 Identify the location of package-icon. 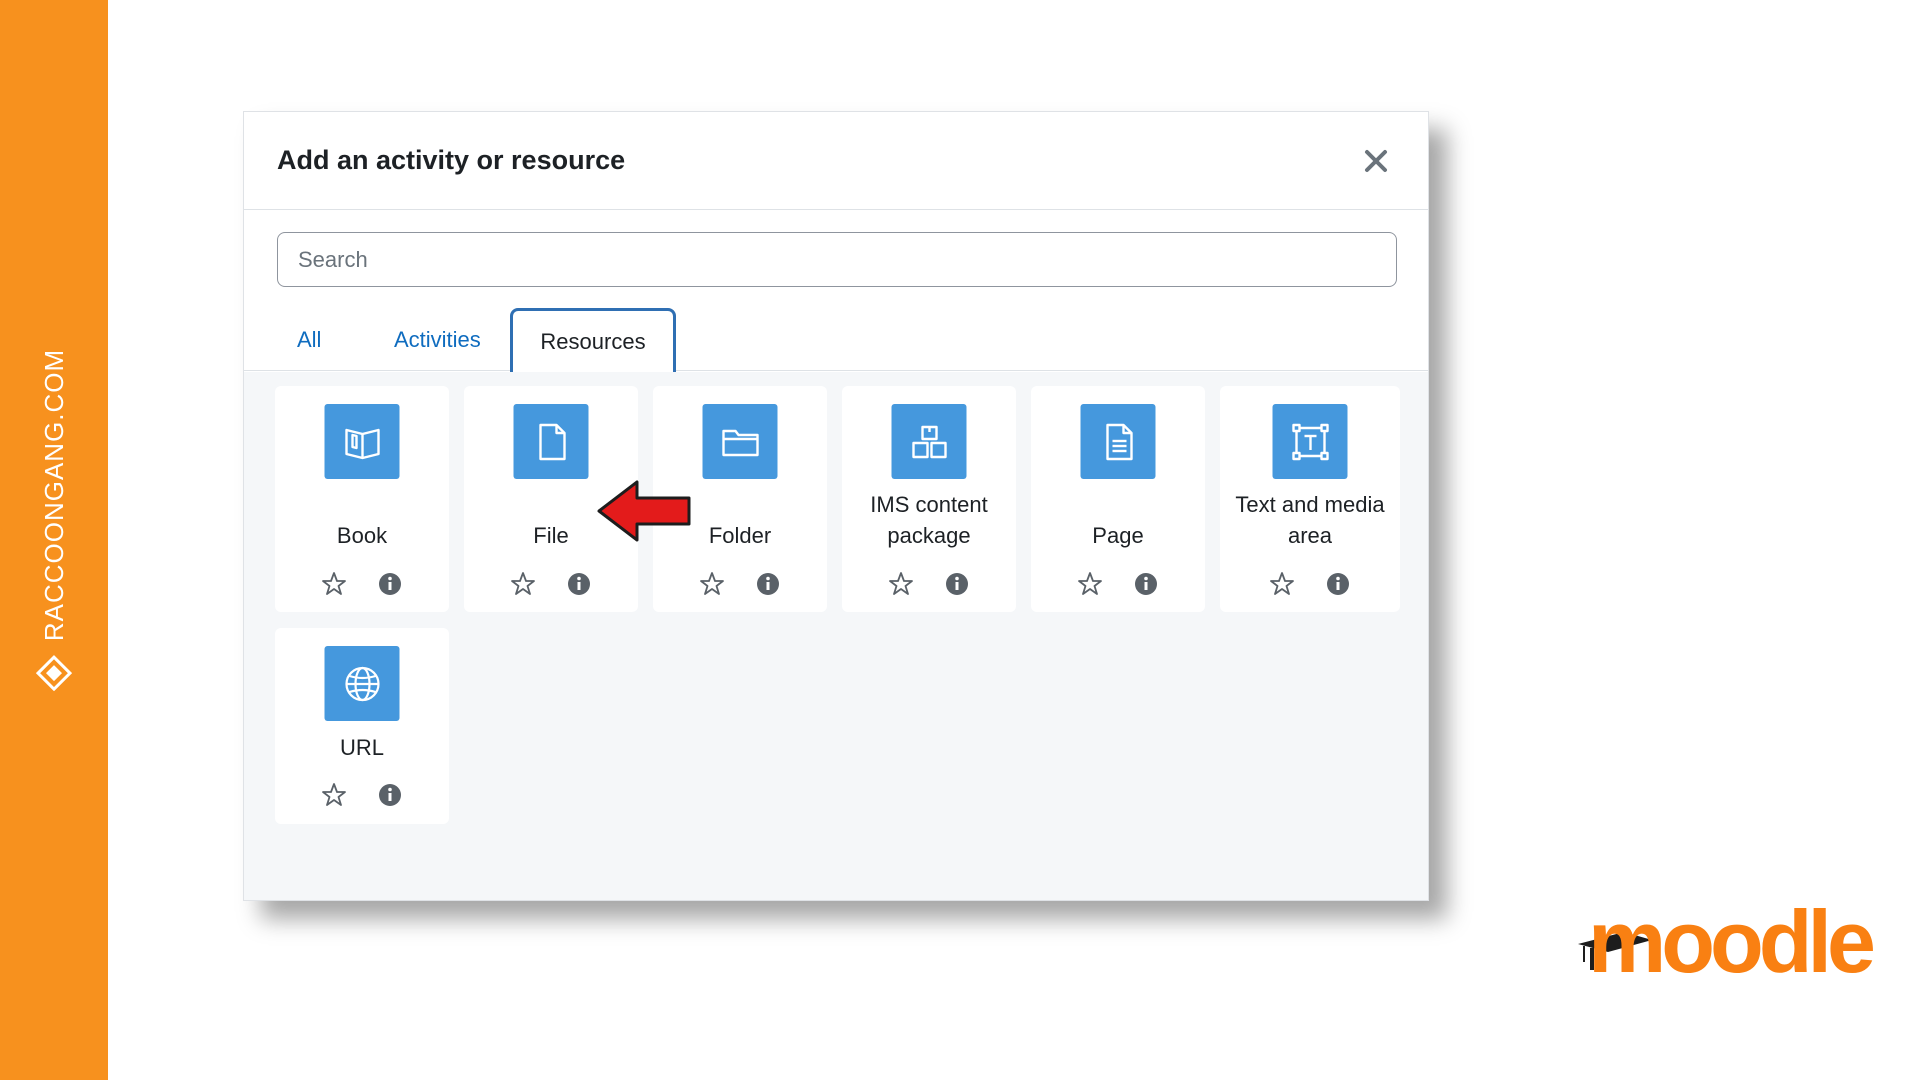
(929, 441).